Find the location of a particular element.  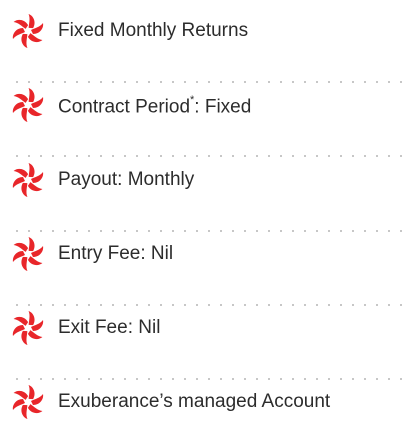

list-item-fixed-monthly-returns: Fixed Monthly Returns is located at coordinates (208, 31).